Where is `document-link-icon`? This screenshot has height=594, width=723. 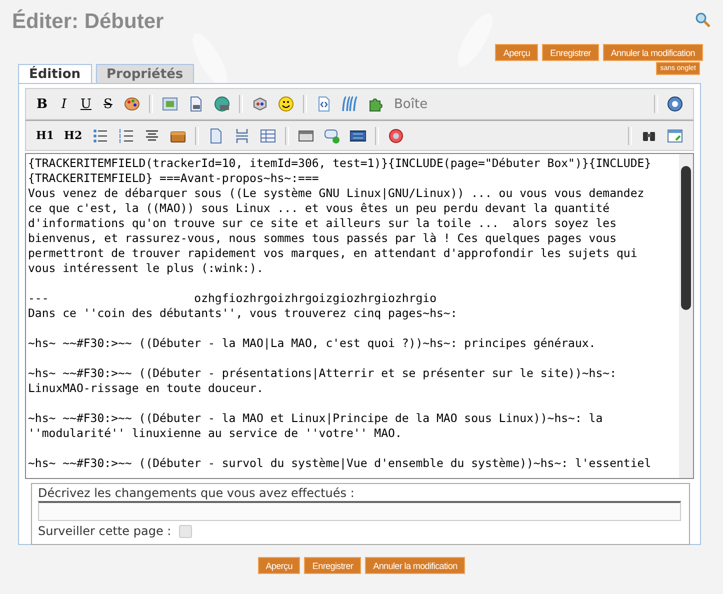
document-link-icon is located at coordinates (196, 104).